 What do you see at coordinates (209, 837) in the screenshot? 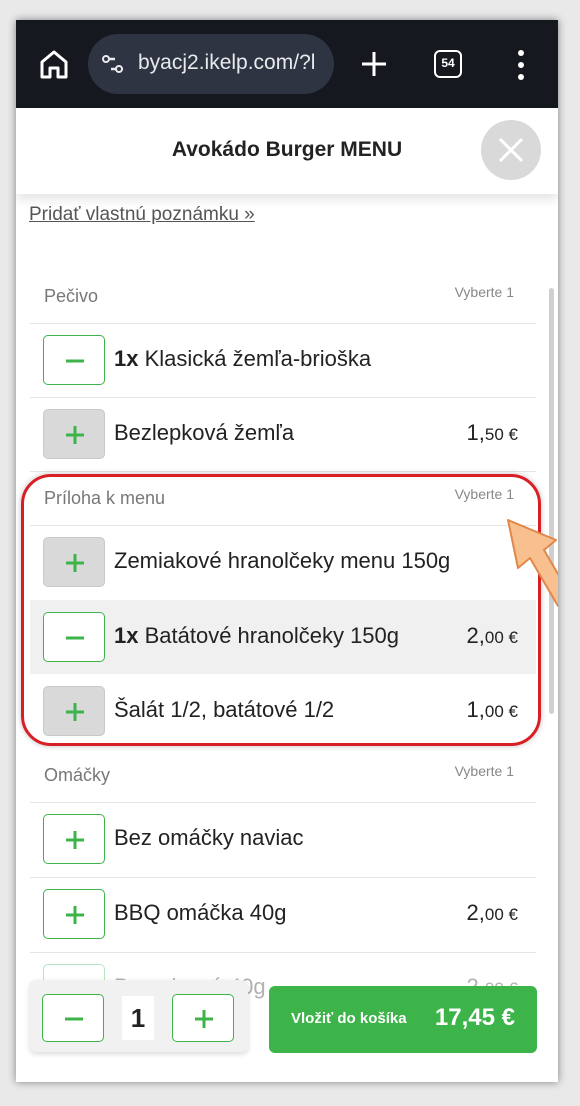
I see `option-label: Bez omáčky naviac` at bounding box center [209, 837].